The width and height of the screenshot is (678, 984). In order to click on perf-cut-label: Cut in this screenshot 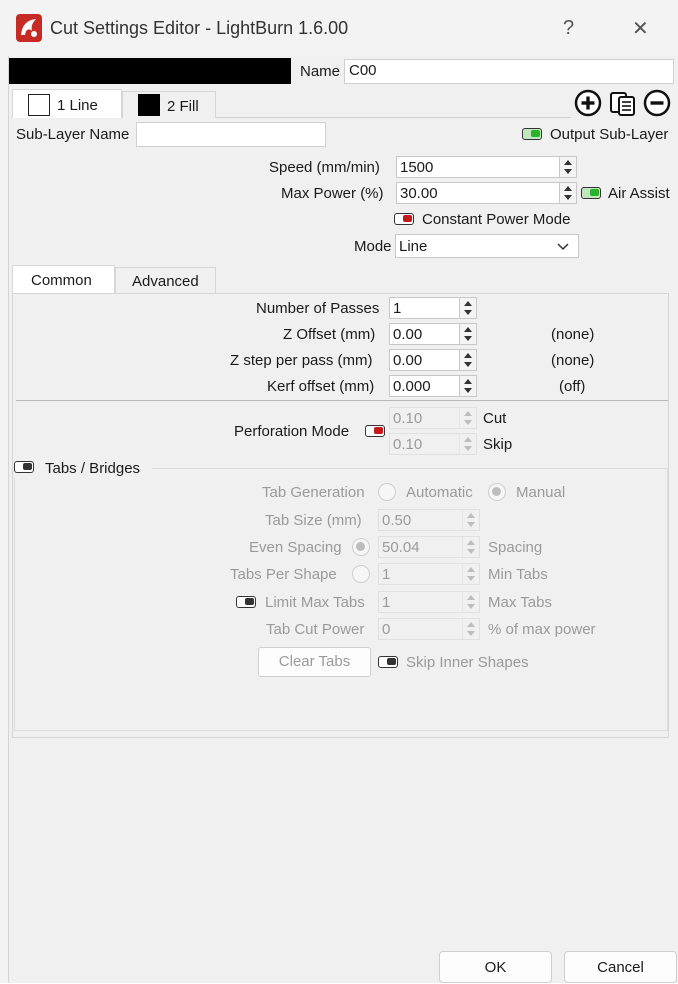, I will do `click(495, 418)`.